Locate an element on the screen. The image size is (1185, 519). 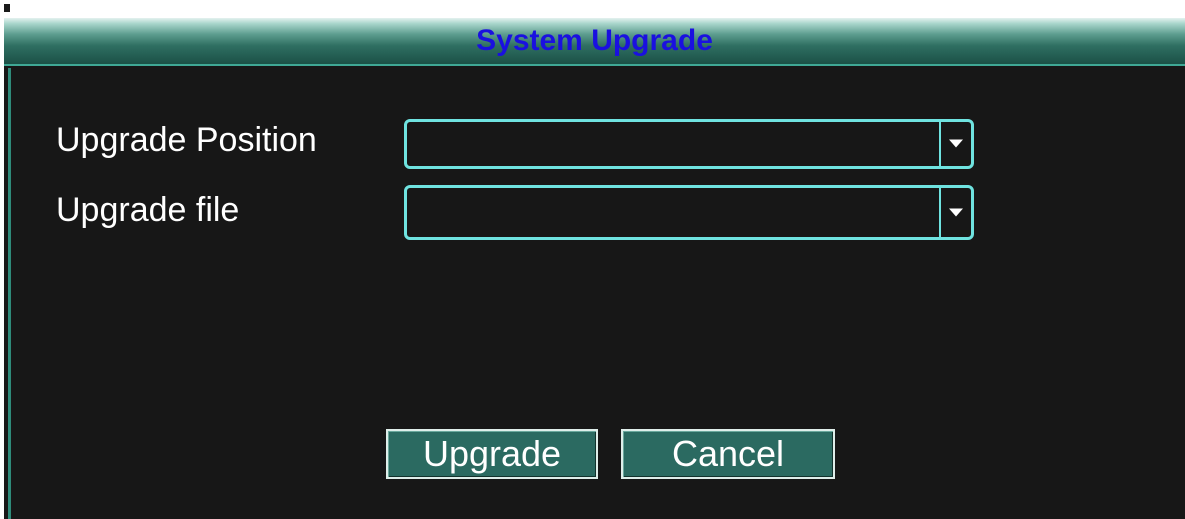
dialog-title: System Upgrade is located at coordinates (594, 40).